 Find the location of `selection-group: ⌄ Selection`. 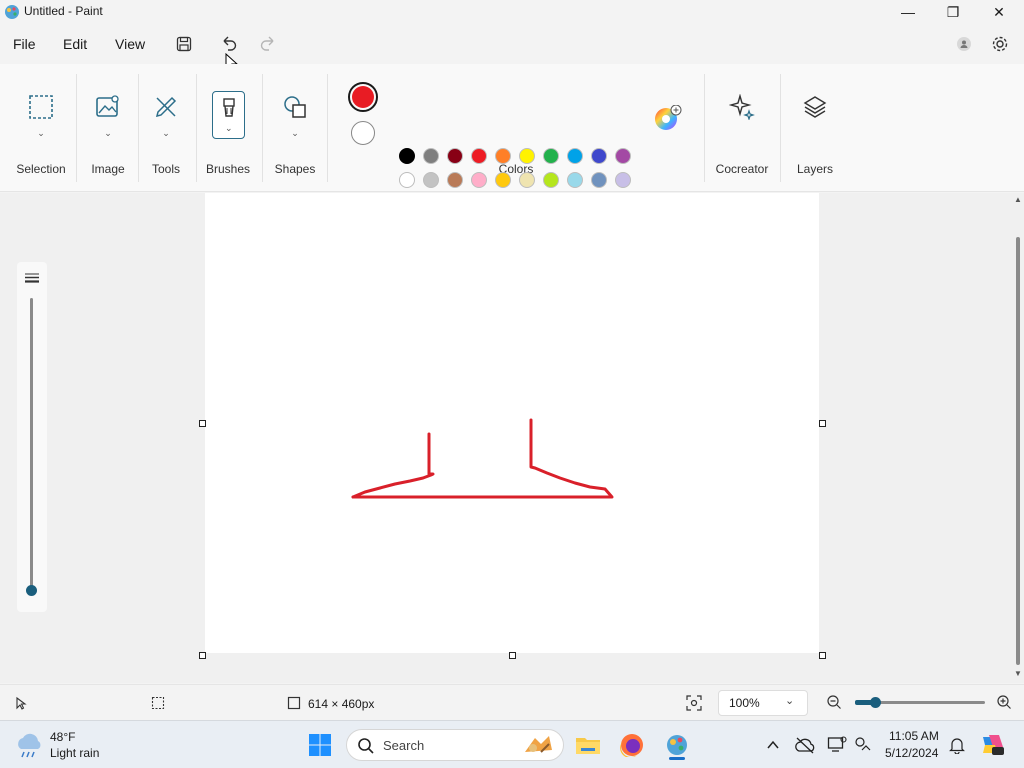

selection-group: ⌄ Selection is located at coordinates (41, 128).